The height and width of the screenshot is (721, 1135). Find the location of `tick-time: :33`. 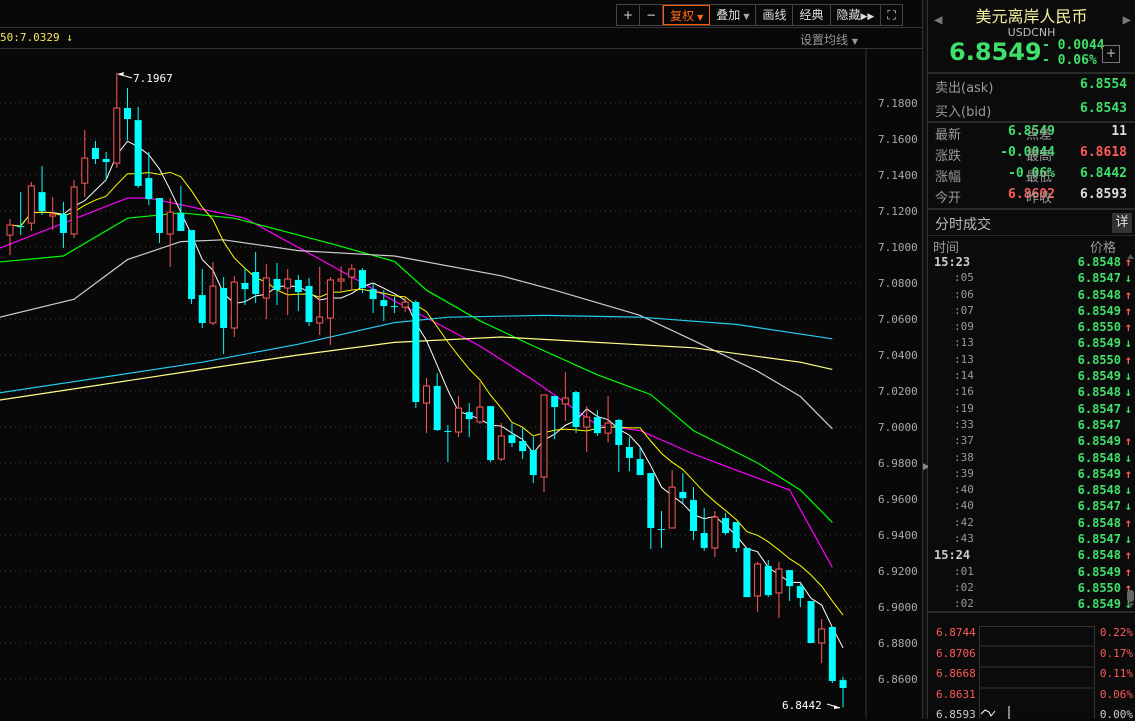

tick-time: :33 is located at coordinates (964, 424).